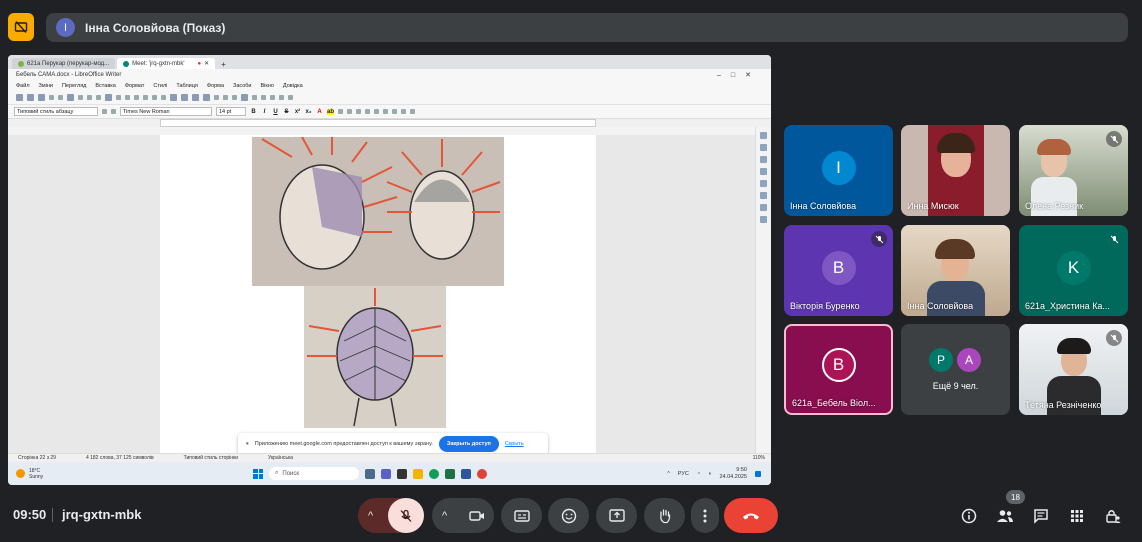  I want to click on window-controls-icon: –□✕, so click(739, 75).